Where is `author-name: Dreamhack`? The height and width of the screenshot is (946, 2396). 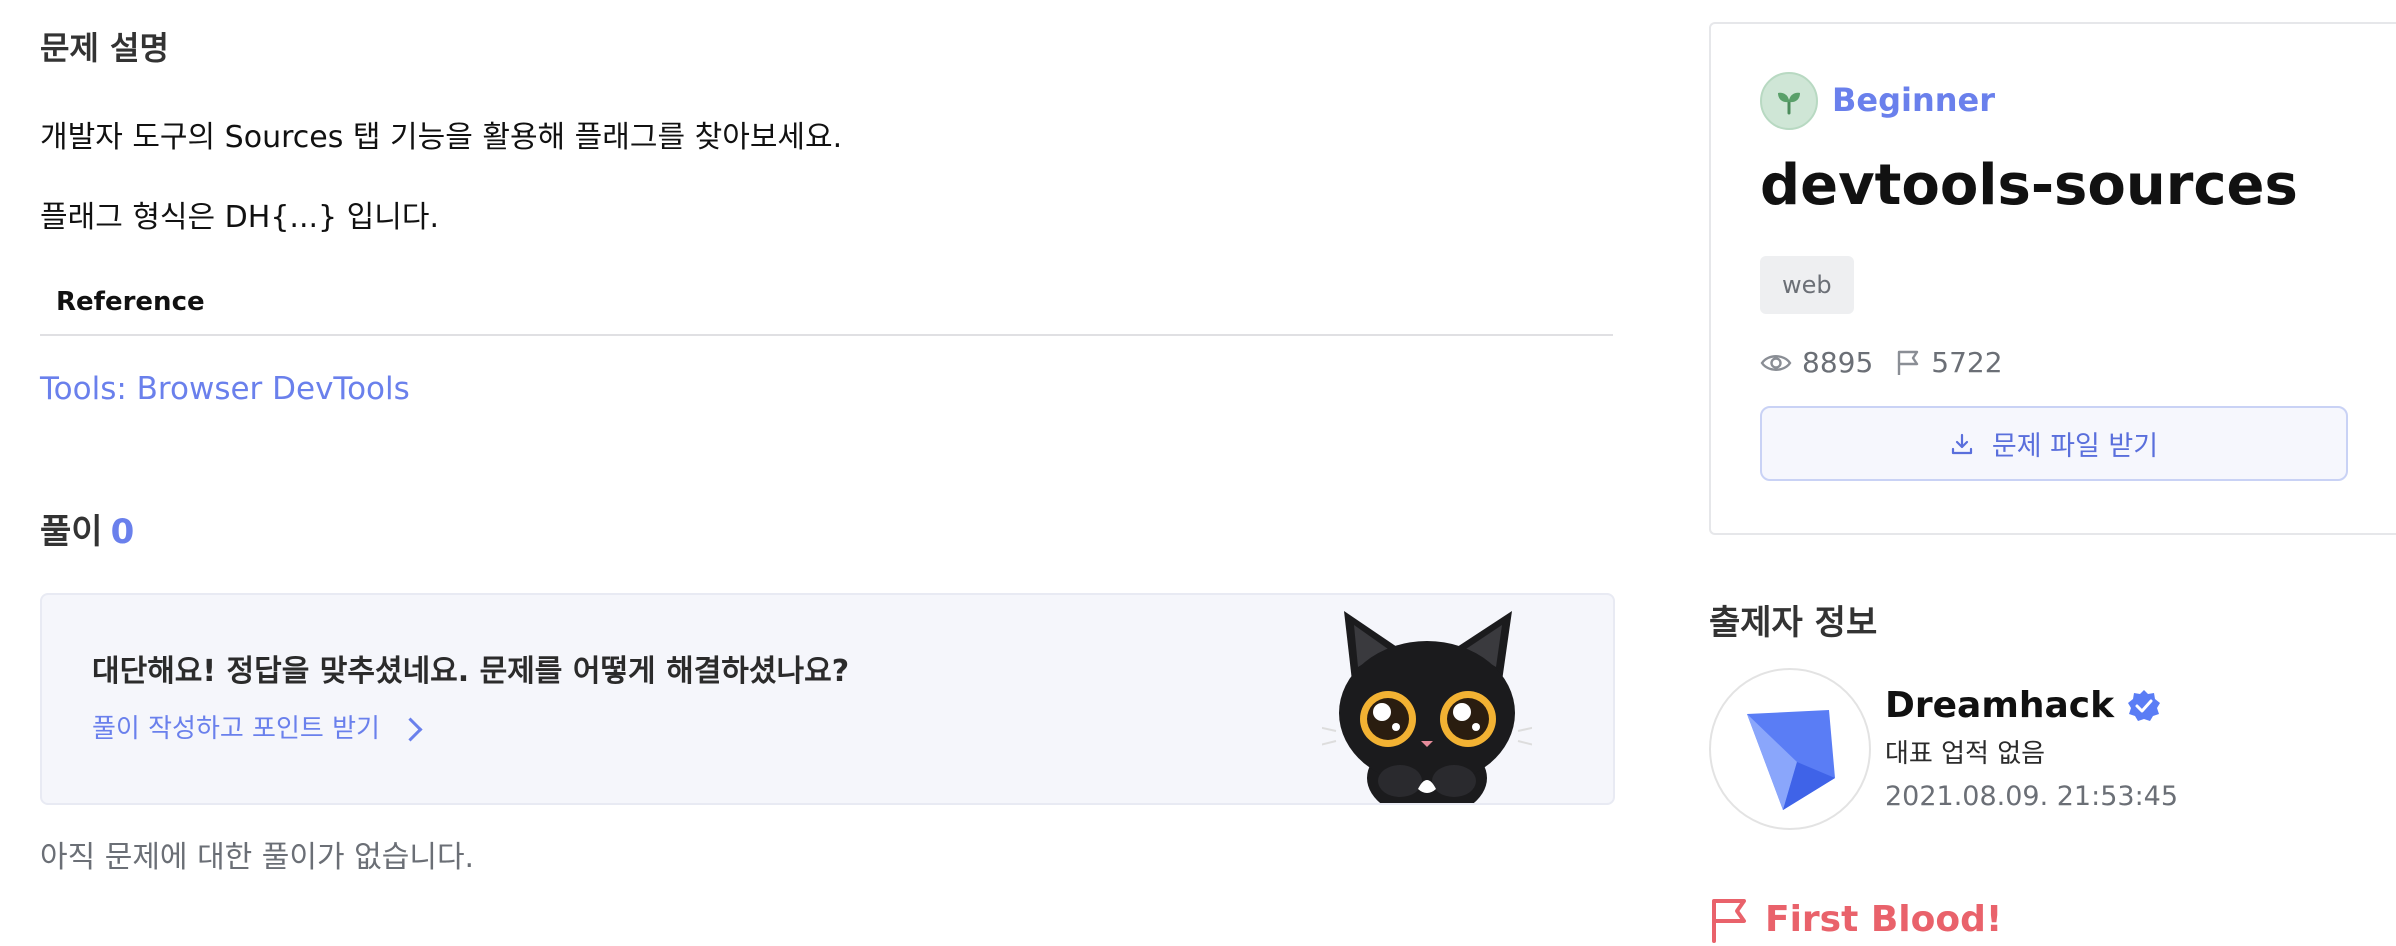
author-name: Dreamhack is located at coordinates (1999, 706).